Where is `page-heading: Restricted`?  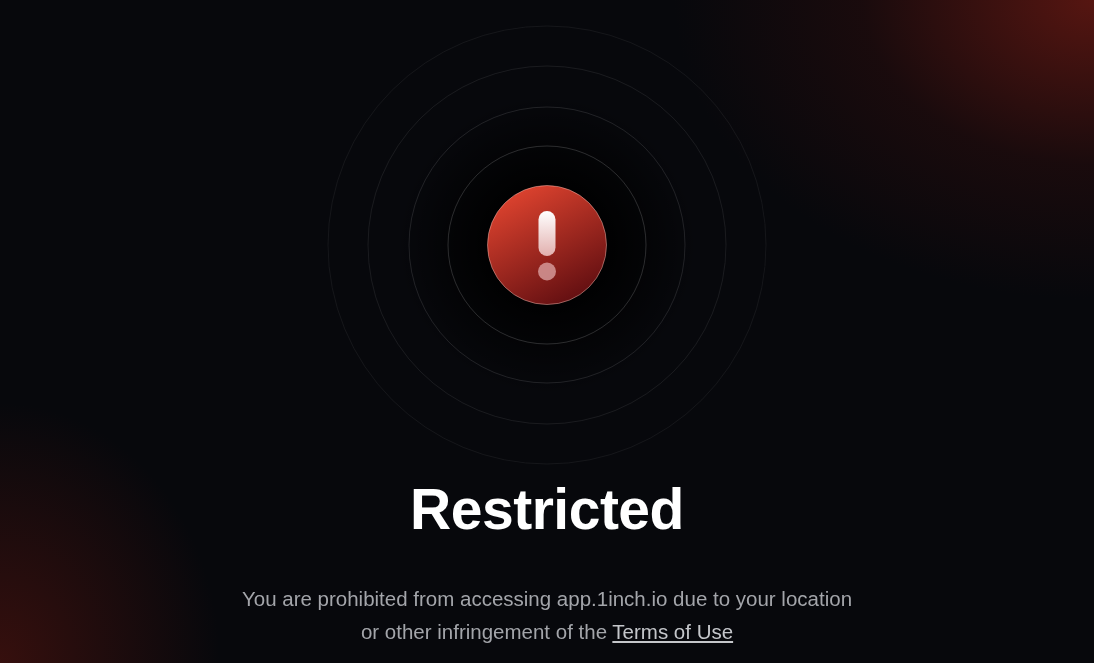
page-heading: Restricted is located at coordinates (547, 509).